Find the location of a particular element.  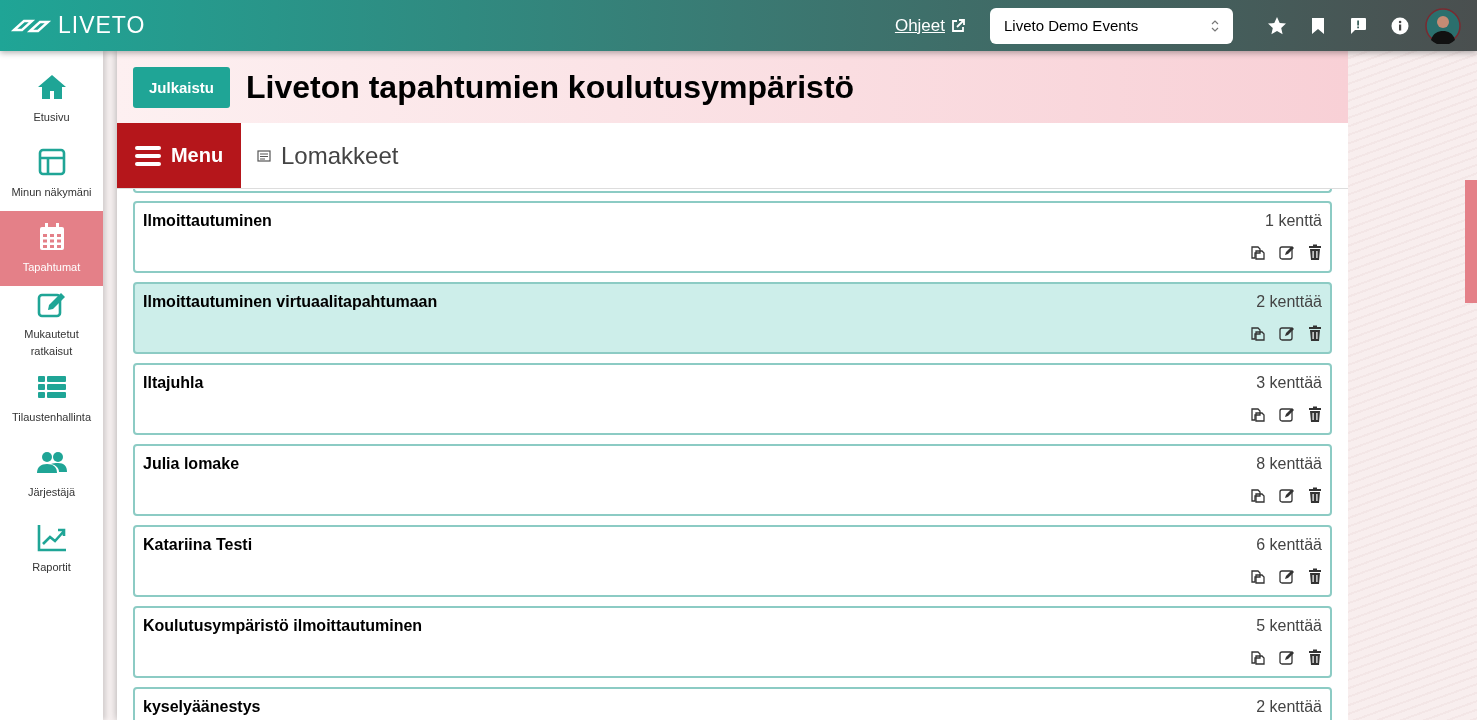

user-avatar is located at coordinates (1443, 25).